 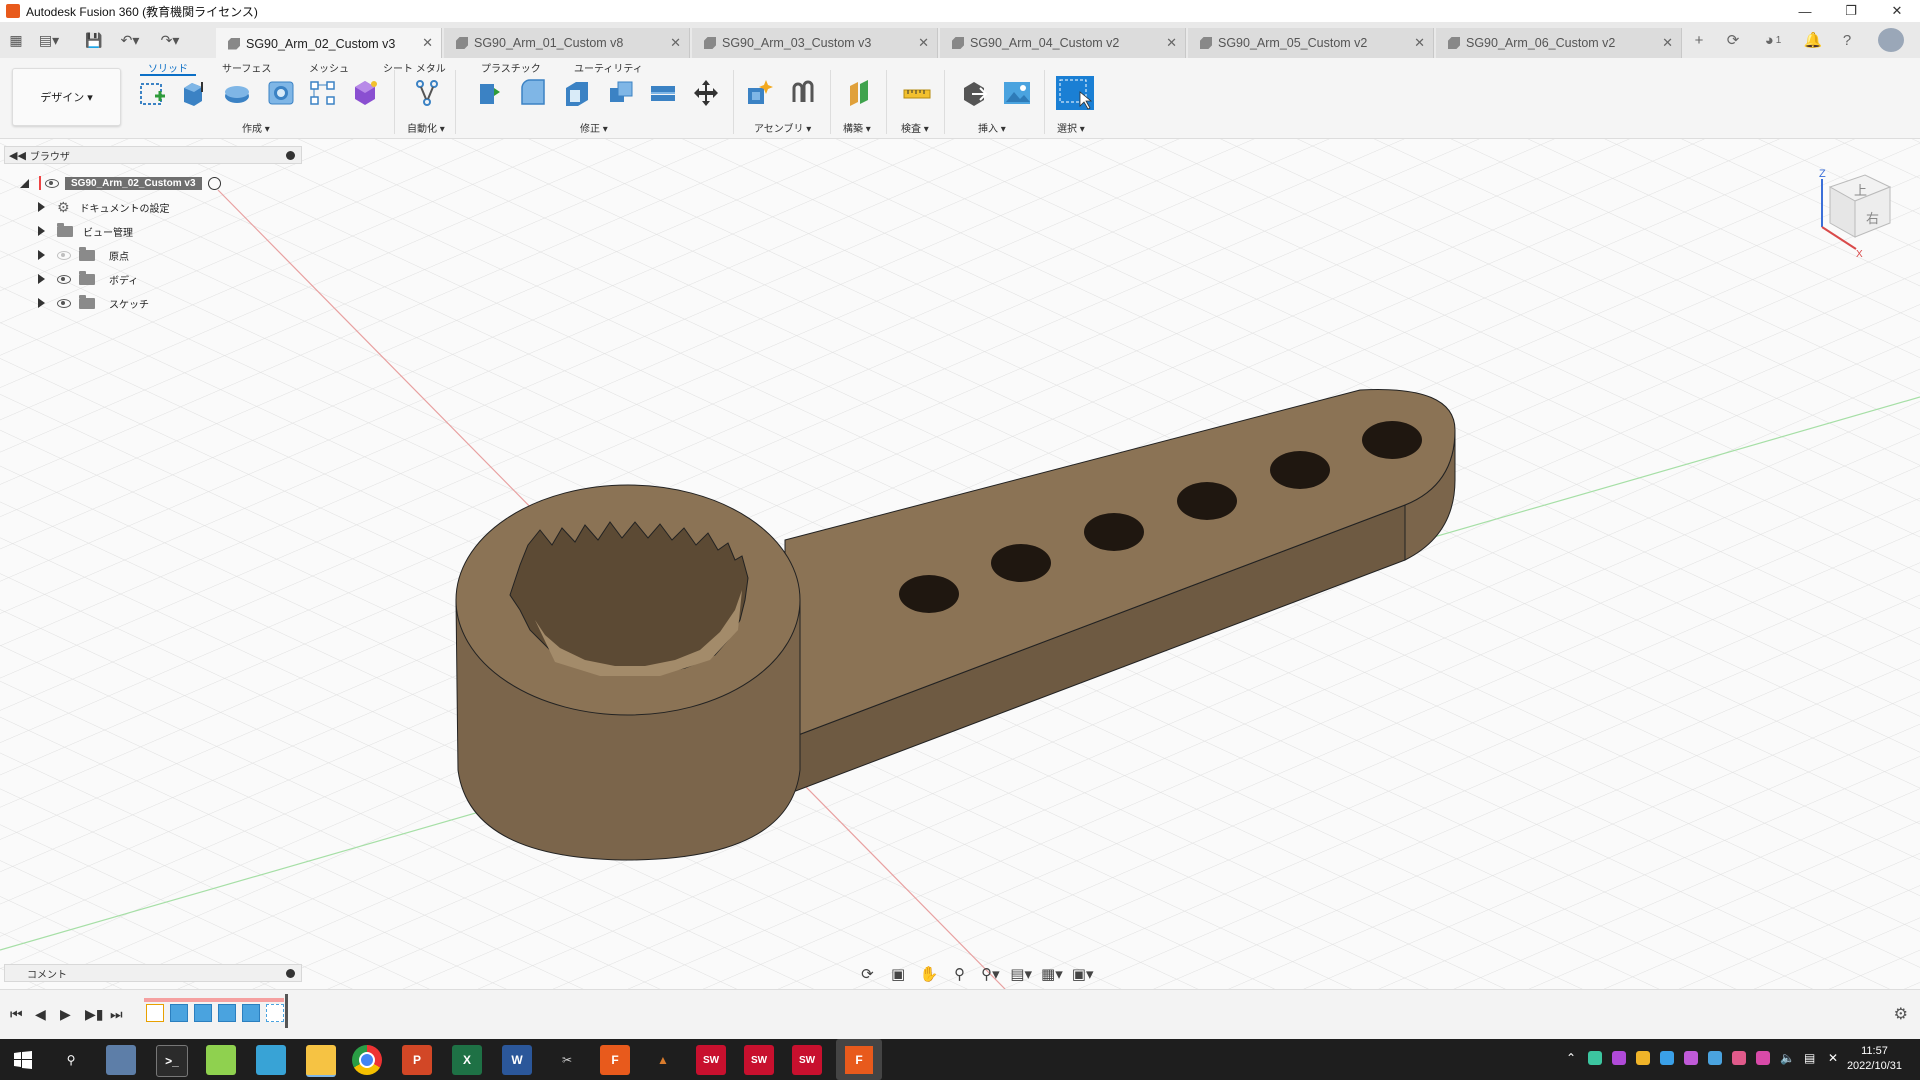 What do you see at coordinates (929, 974) in the screenshot?
I see `pan-hand-icon: ✋` at bounding box center [929, 974].